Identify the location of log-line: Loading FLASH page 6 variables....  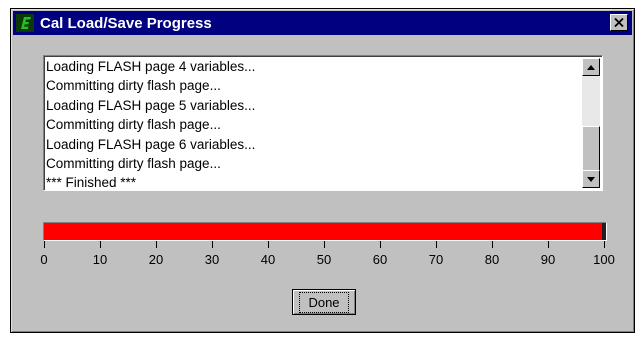
(151, 144).